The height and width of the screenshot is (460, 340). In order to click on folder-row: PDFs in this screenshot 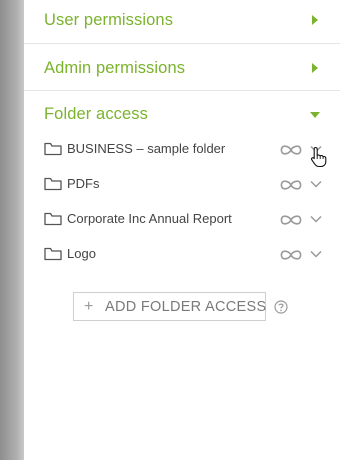, I will do `click(182, 184)`.